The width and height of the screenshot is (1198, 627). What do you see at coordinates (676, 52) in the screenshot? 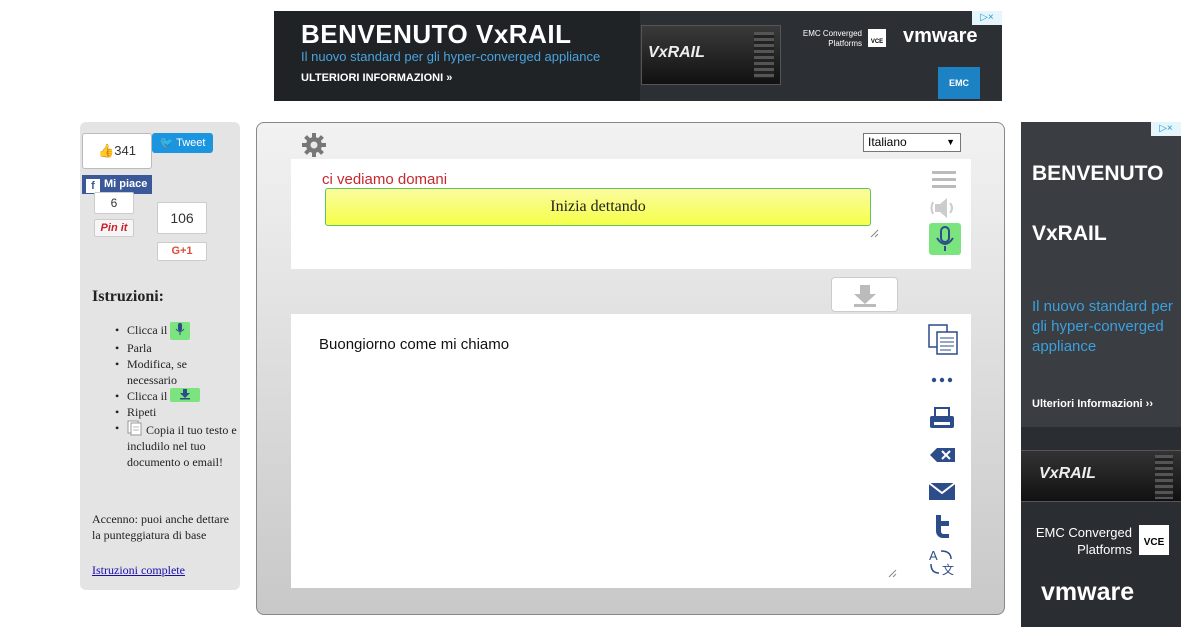
I see `ad-product-brand: VxRAIL` at bounding box center [676, 52].